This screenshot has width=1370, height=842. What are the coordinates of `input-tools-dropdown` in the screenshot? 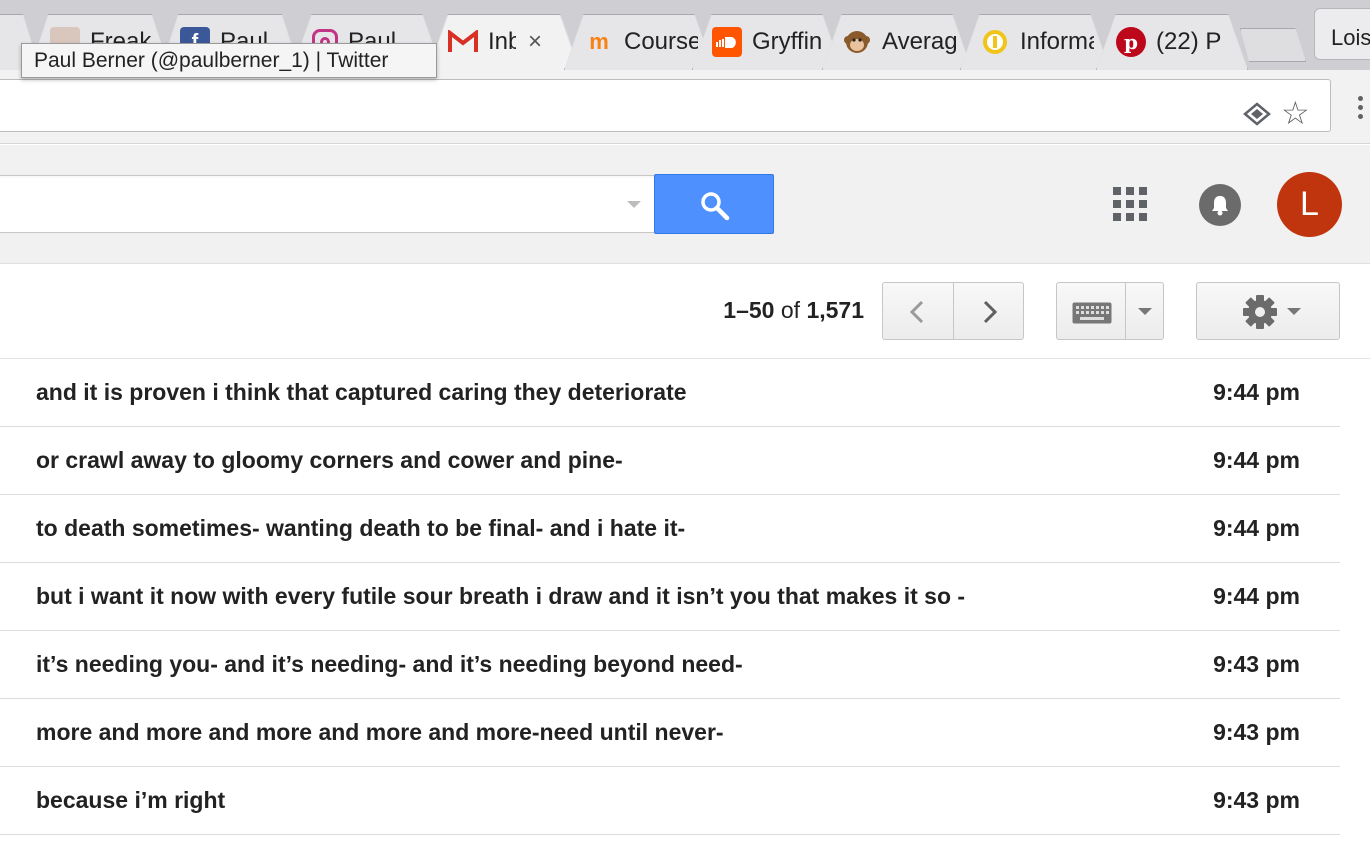 It's located at (1144, 311).